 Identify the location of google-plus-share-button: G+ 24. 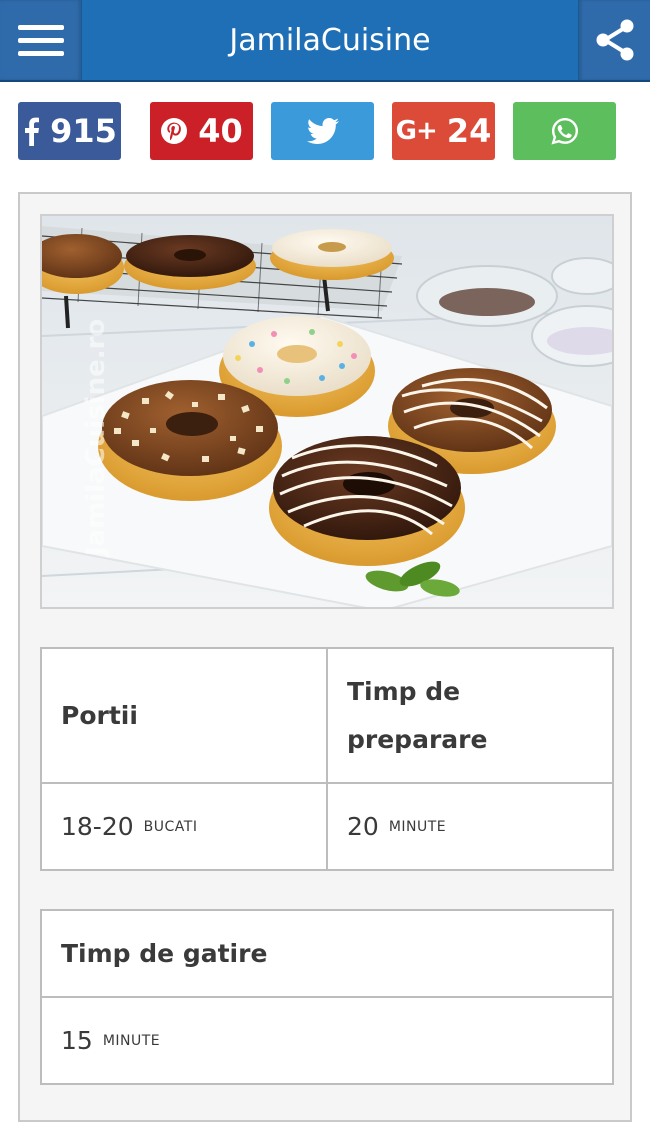
(443, 131).